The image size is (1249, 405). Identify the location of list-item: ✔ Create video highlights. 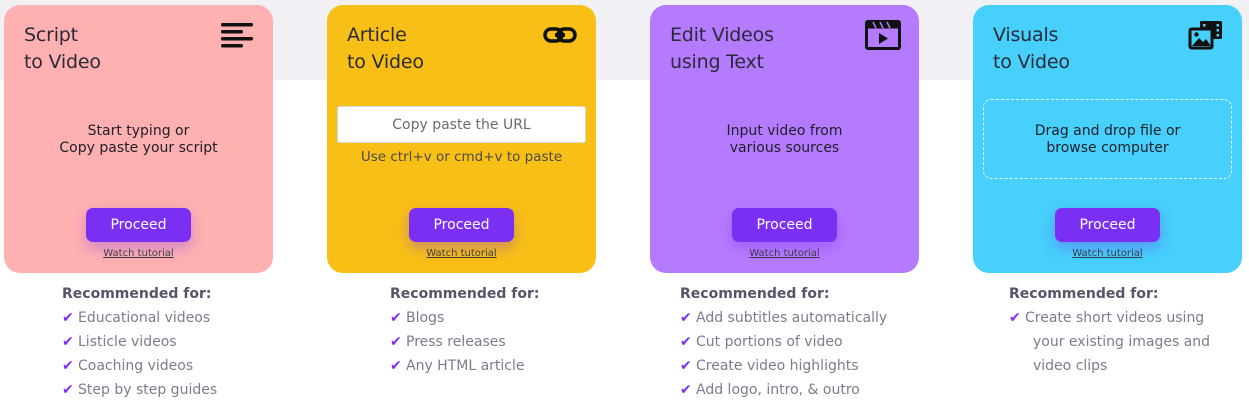
(783, 366).